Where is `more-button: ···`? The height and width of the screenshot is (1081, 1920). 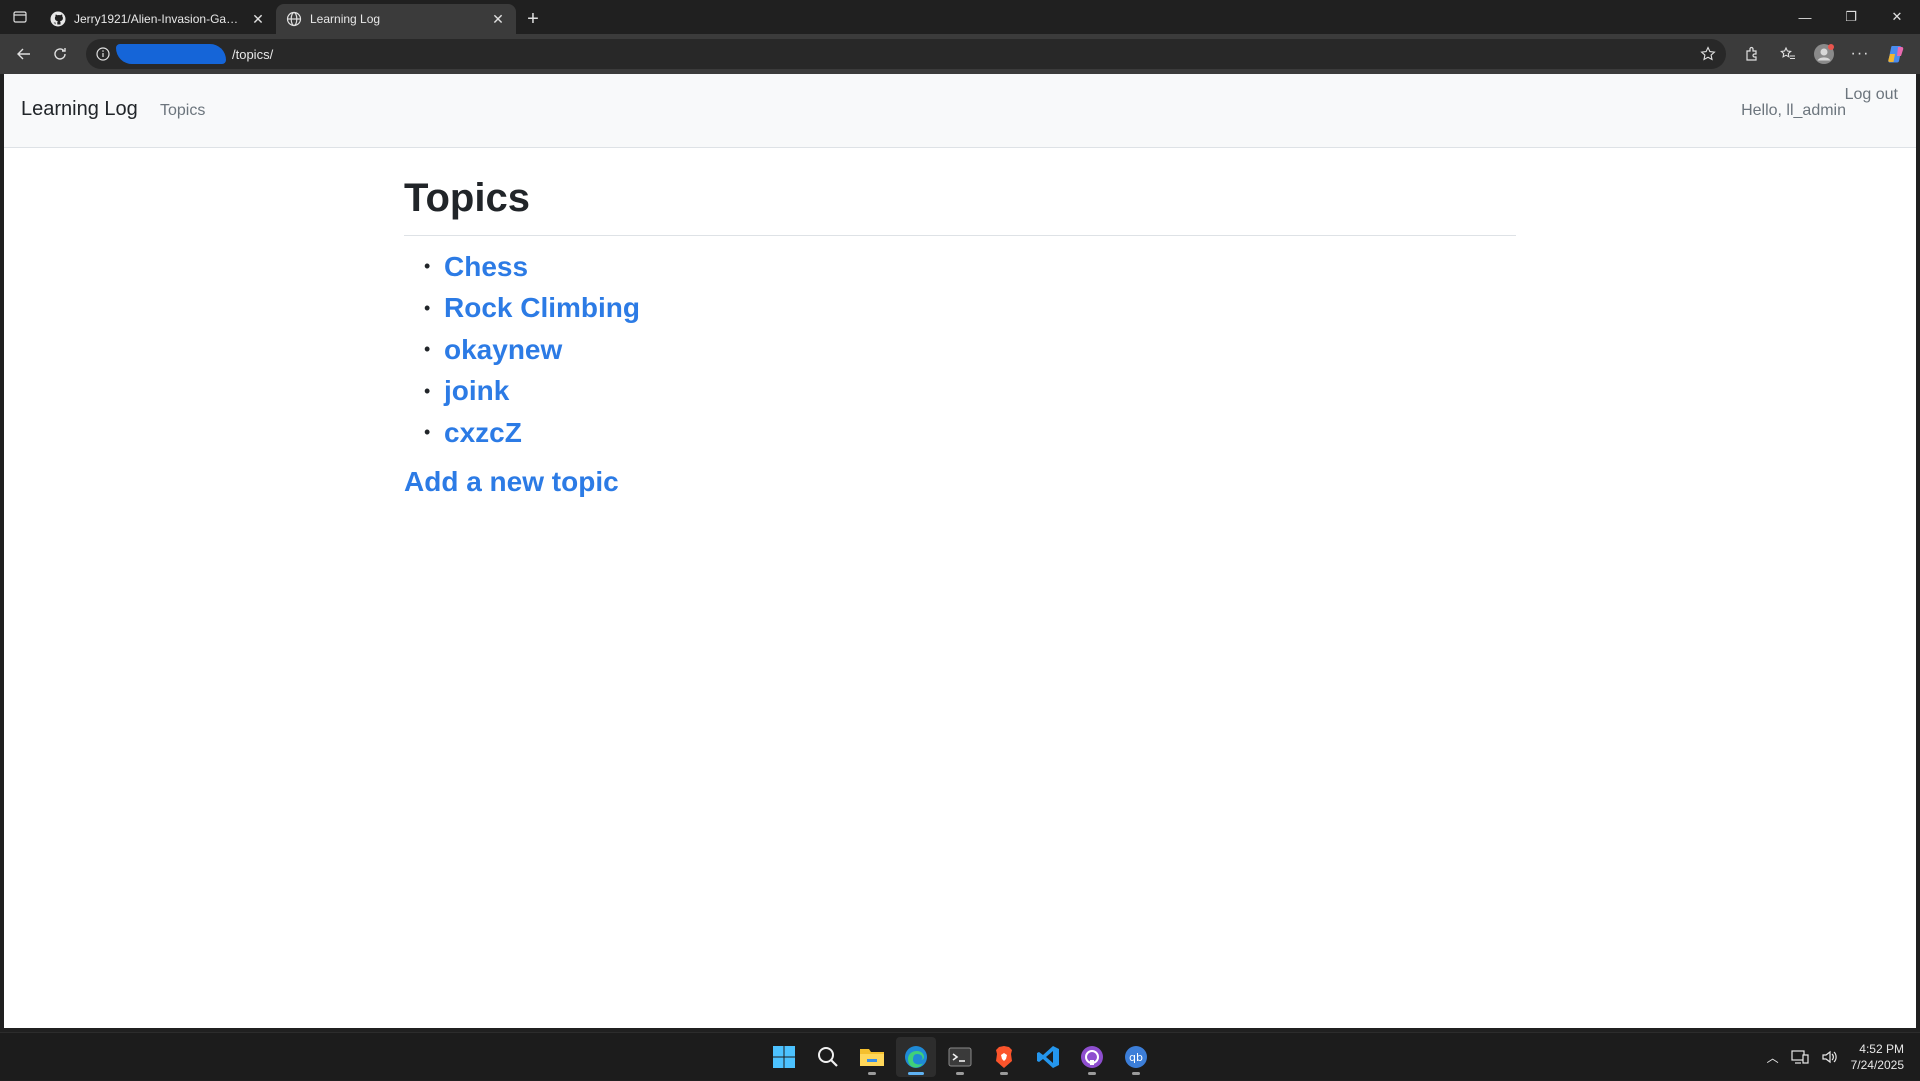
more-button: ··· is located at coordinates (1860, 54).